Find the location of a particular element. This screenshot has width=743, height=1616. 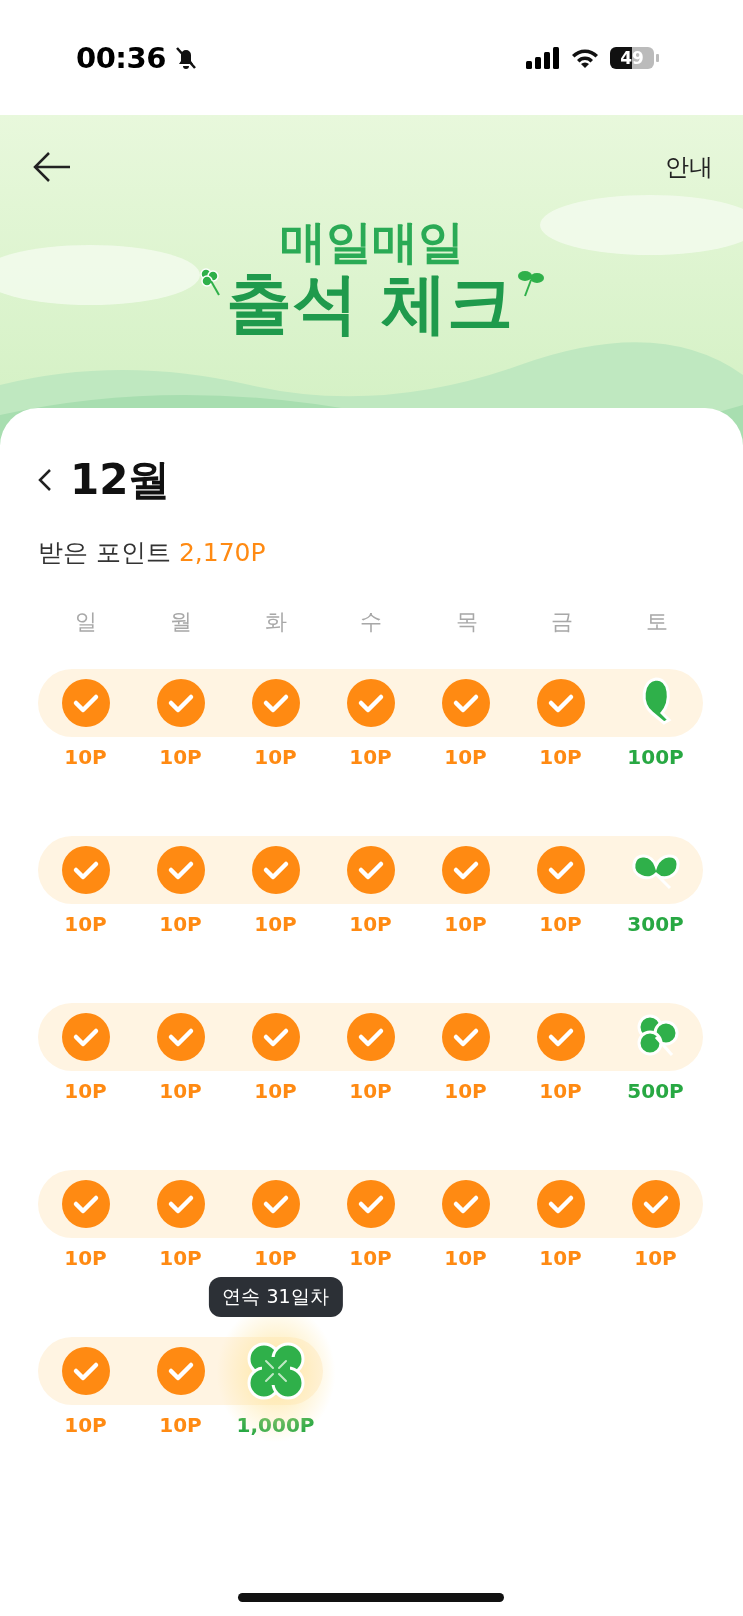

info-link: 안내 is located at coordinates (689, 167).